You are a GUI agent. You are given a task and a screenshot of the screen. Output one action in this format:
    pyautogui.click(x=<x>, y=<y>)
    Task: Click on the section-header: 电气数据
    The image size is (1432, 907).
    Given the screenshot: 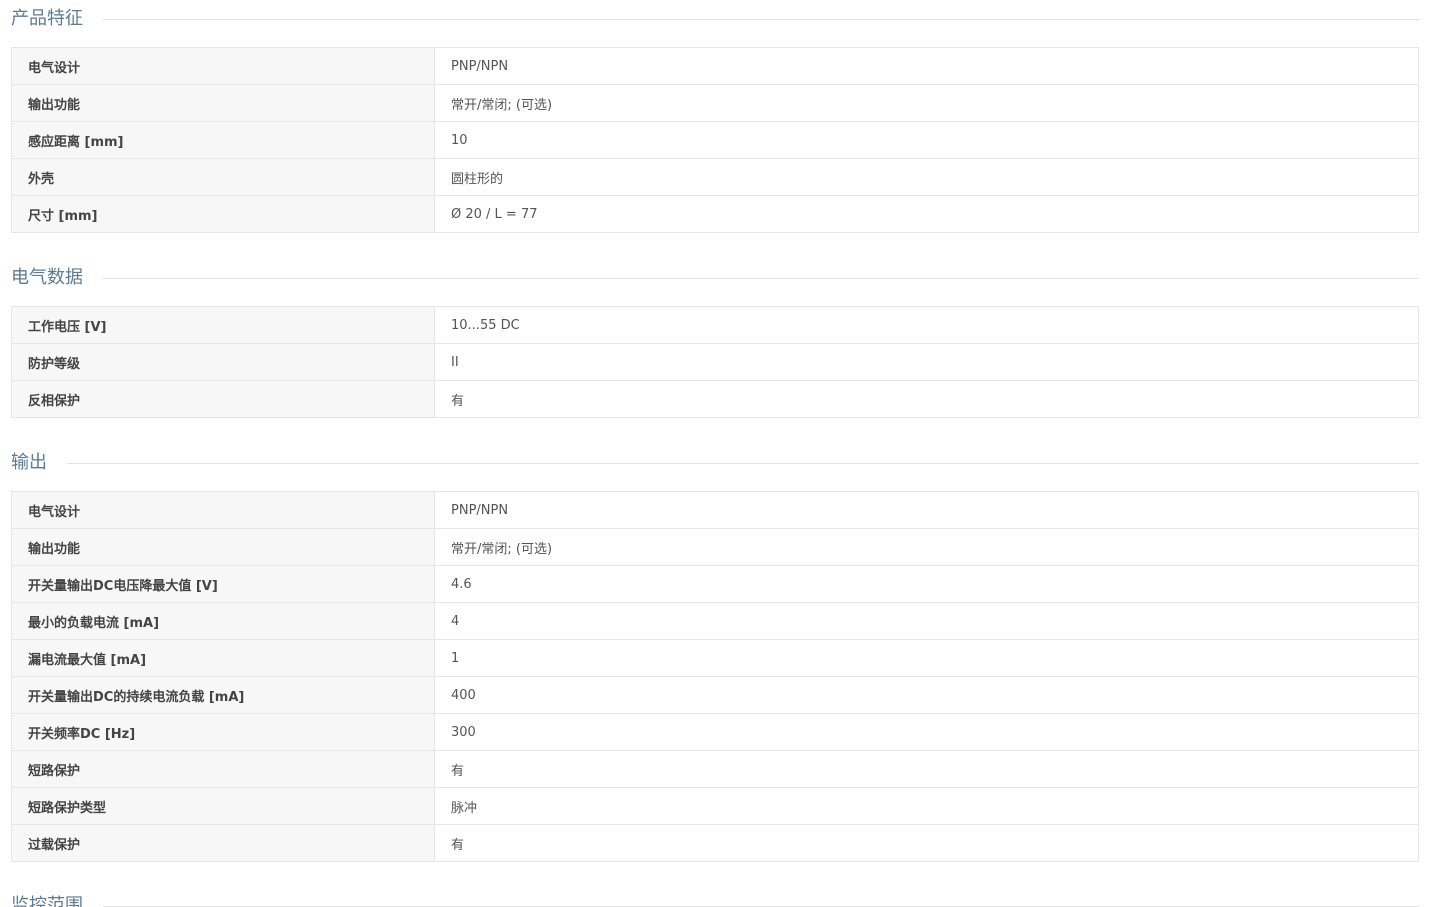 What is the action you would take?
    pyautogui.click(x=715, y=278)
    